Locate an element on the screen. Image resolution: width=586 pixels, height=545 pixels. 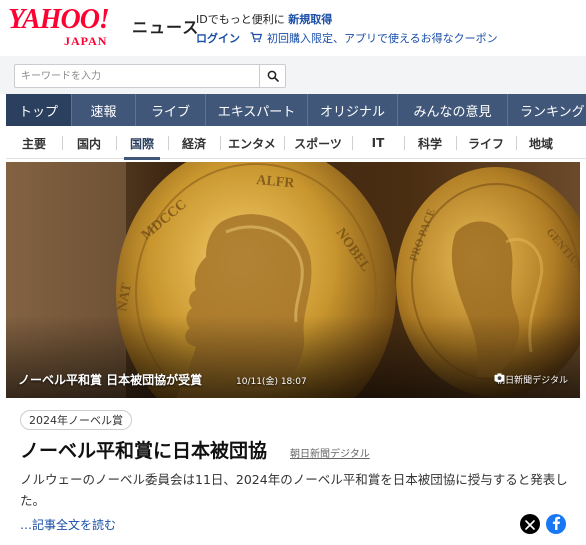
id-promo: IDでもっと便利に 新規取得 is located at coordinates (264, 19).